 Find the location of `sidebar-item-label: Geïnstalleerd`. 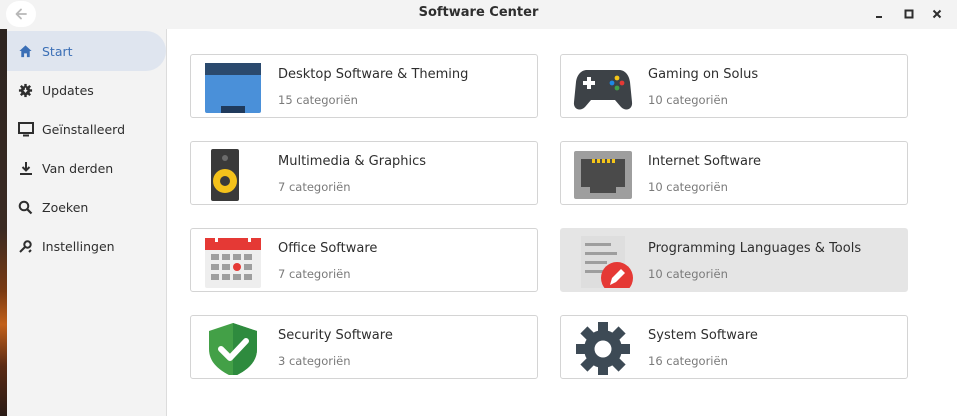

sidebar-item-label: Geïnstalleerd is located at coordinates (84, 129).